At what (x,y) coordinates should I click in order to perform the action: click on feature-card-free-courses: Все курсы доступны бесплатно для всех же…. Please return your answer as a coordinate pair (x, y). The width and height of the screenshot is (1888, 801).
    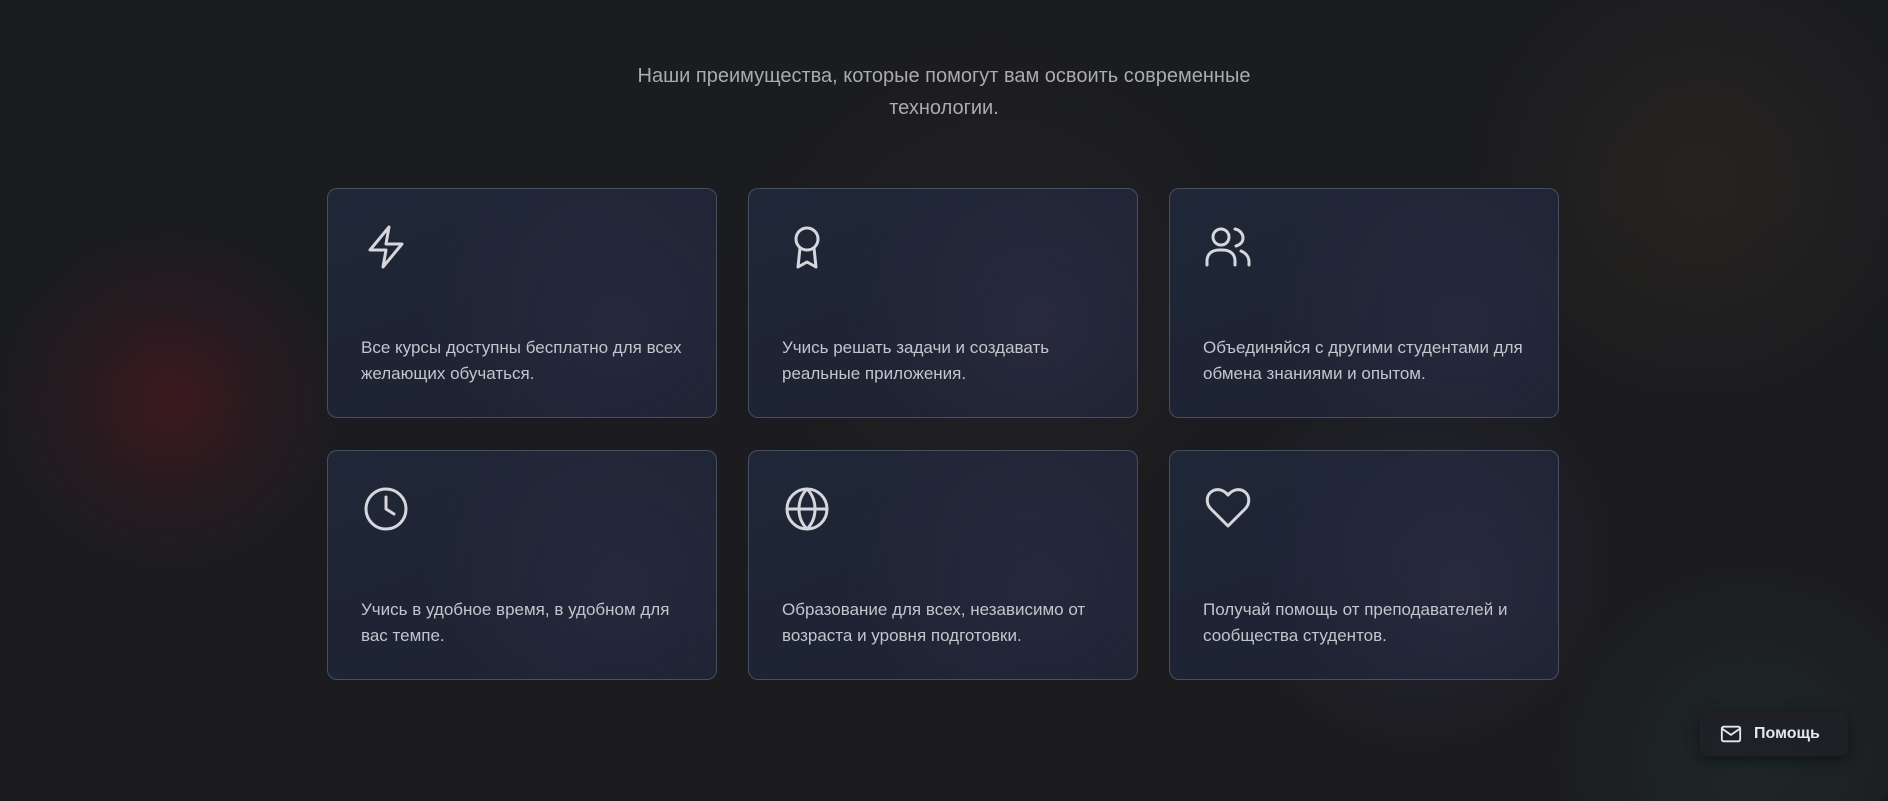
    Looking at the image, I should click on (522, 303).